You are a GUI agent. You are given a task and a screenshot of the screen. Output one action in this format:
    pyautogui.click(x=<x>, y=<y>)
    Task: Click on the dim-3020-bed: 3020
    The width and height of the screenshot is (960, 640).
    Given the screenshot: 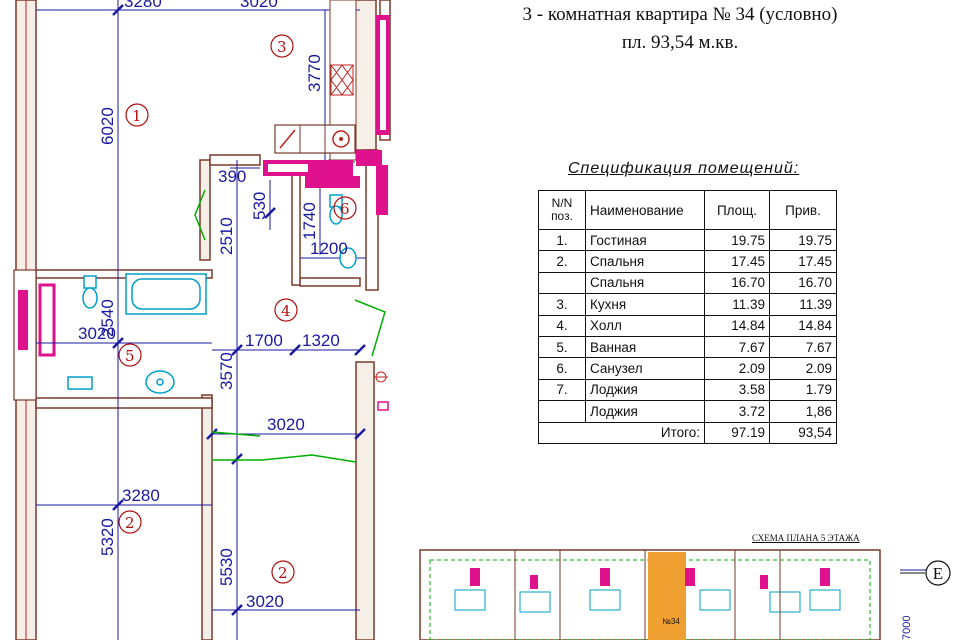 What is the action you would take?
    pyautogui.click(x=265, y=601)
    